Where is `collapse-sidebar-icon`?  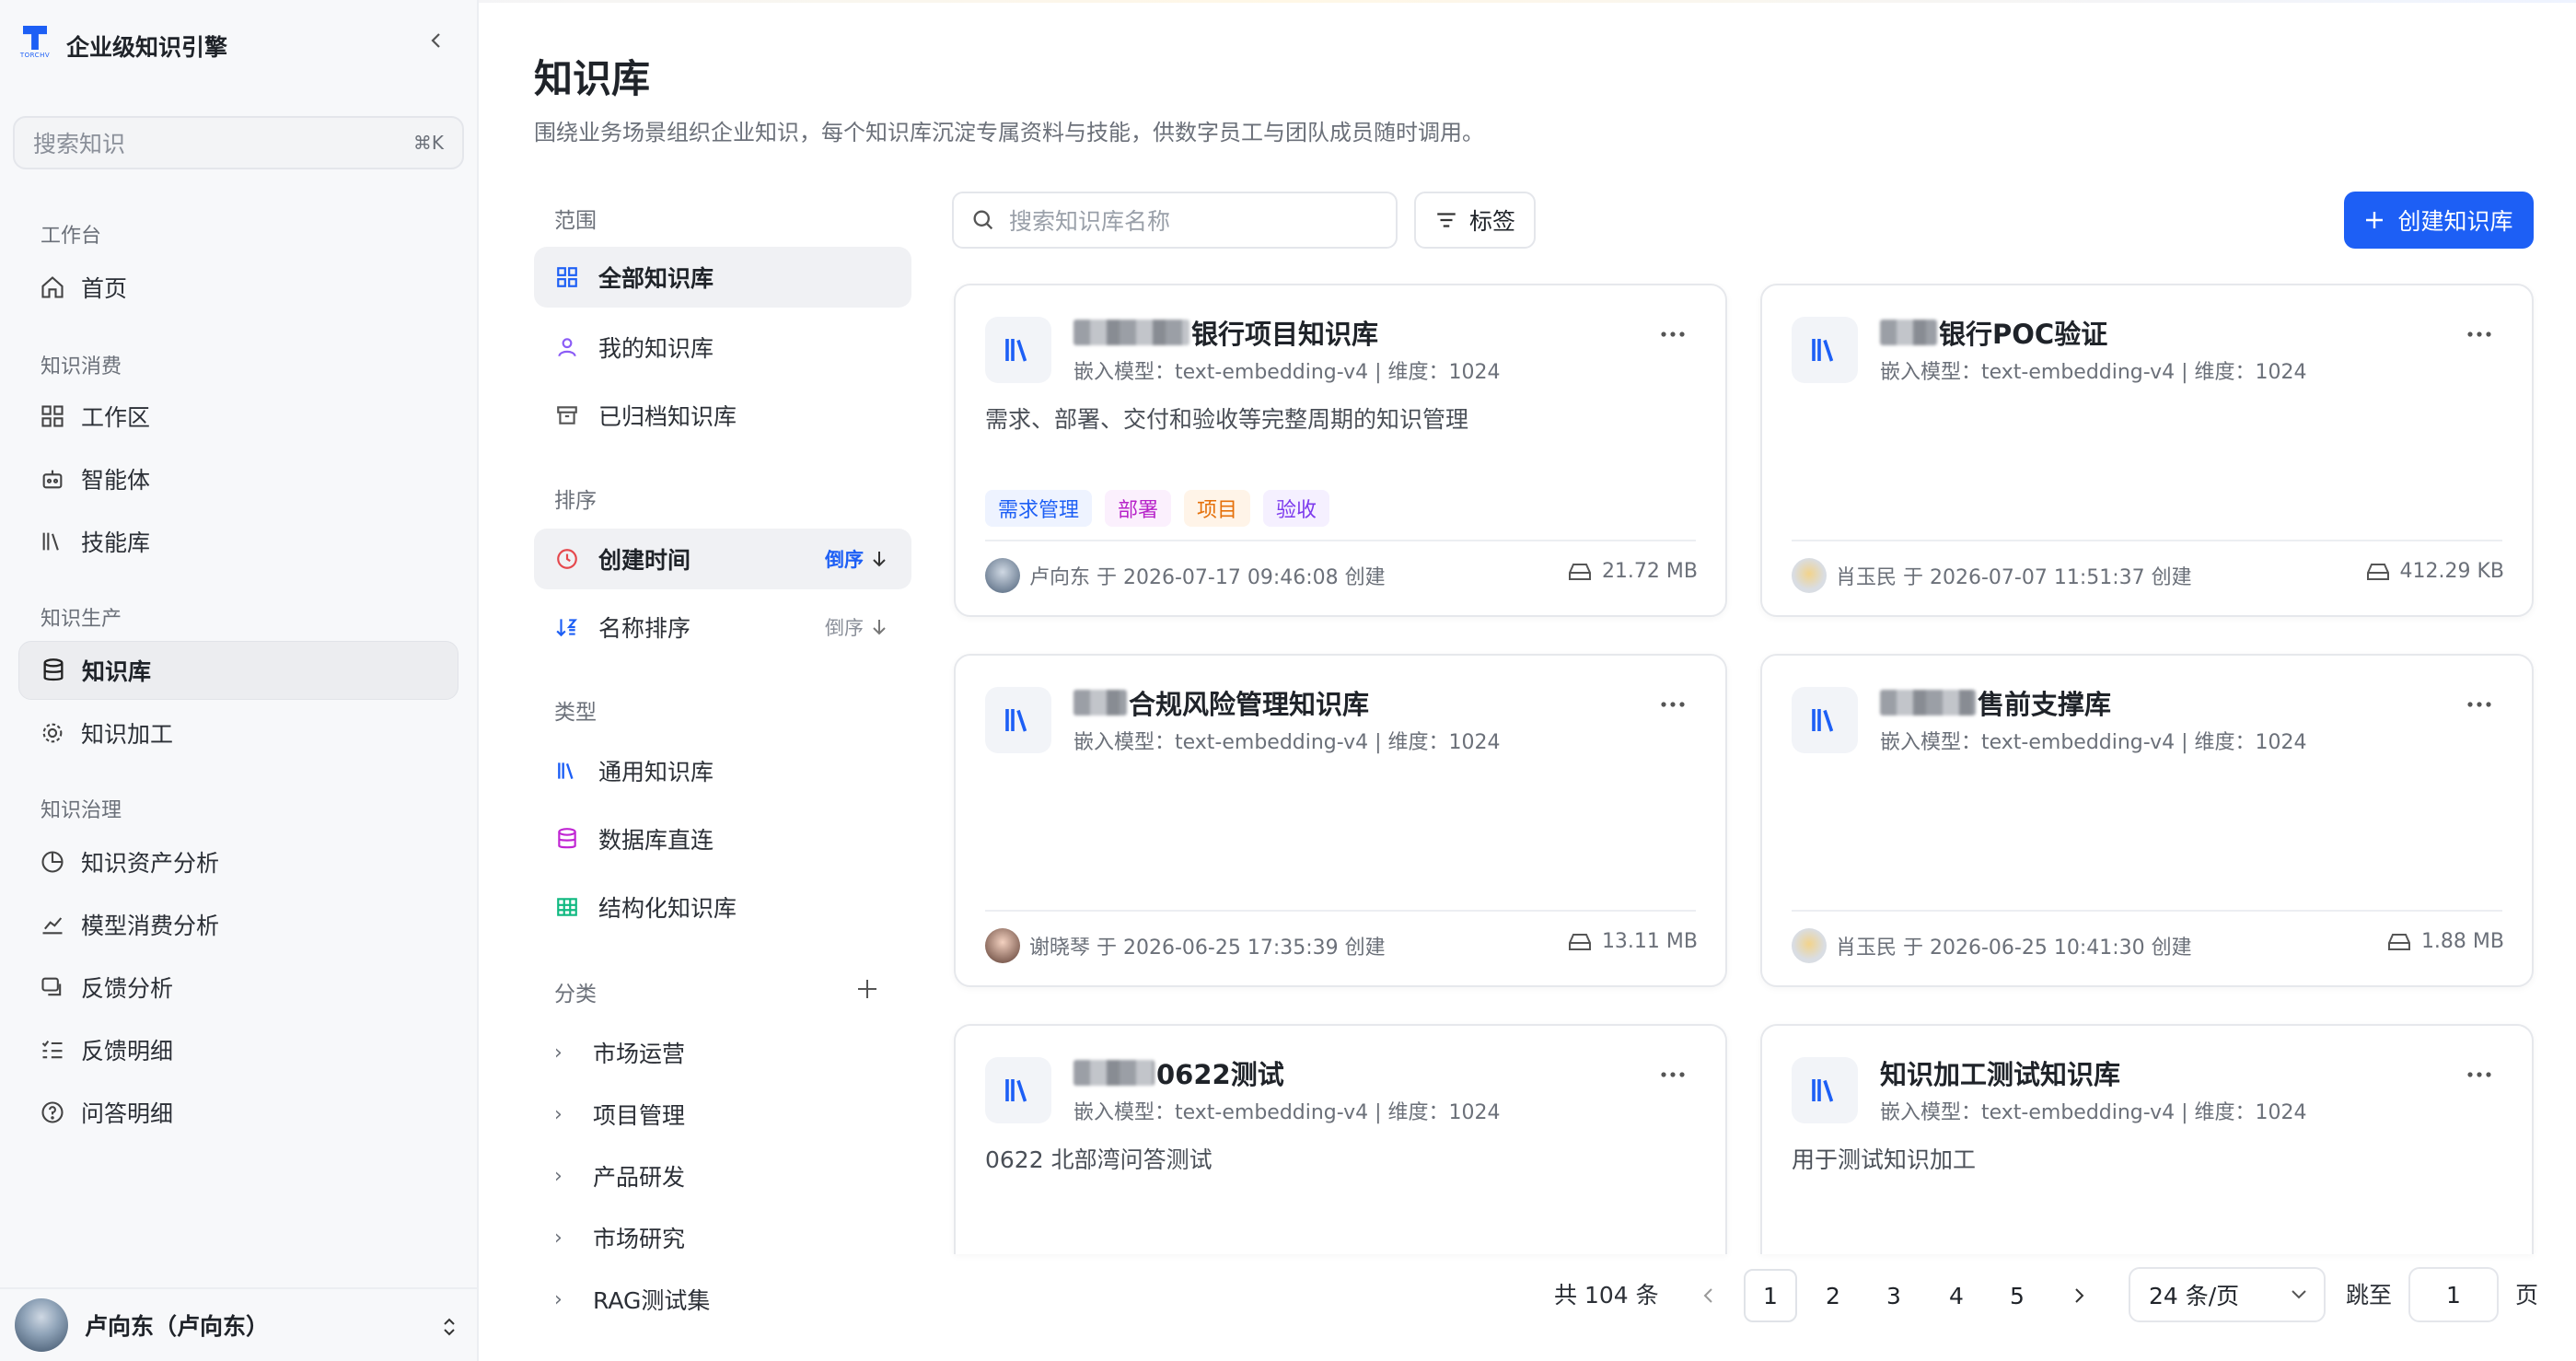 collapse-sidebar-icon is located at coordinates (436, 40).